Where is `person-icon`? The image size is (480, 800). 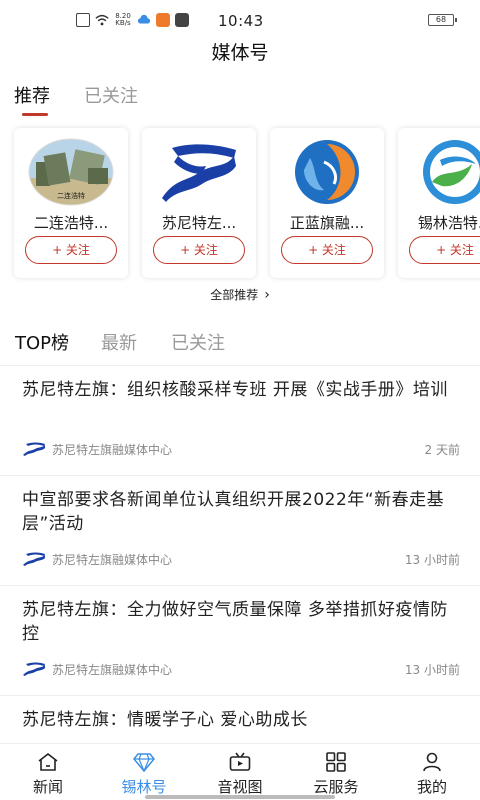 person-icon is located at coordinates (432, 762).